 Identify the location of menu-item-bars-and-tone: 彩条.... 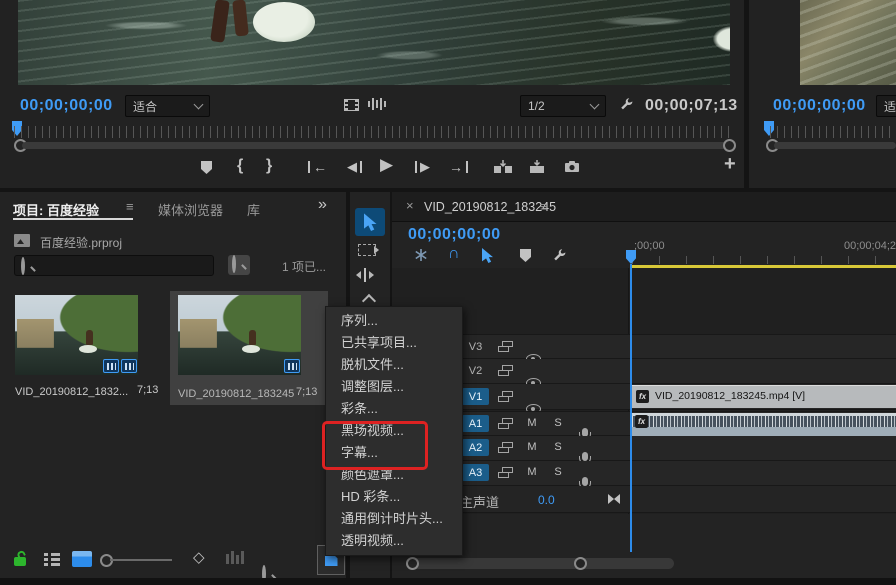
(394, 409).